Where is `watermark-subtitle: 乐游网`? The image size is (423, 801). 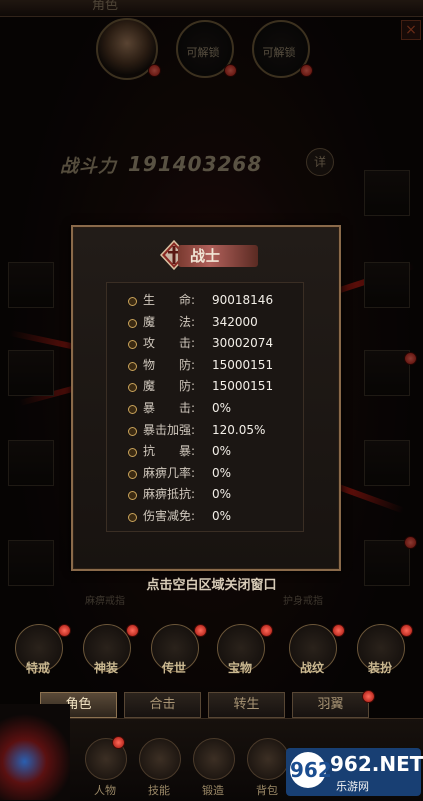 watermark-subtitle: 乐游网 is located at coordinates (352, 786).